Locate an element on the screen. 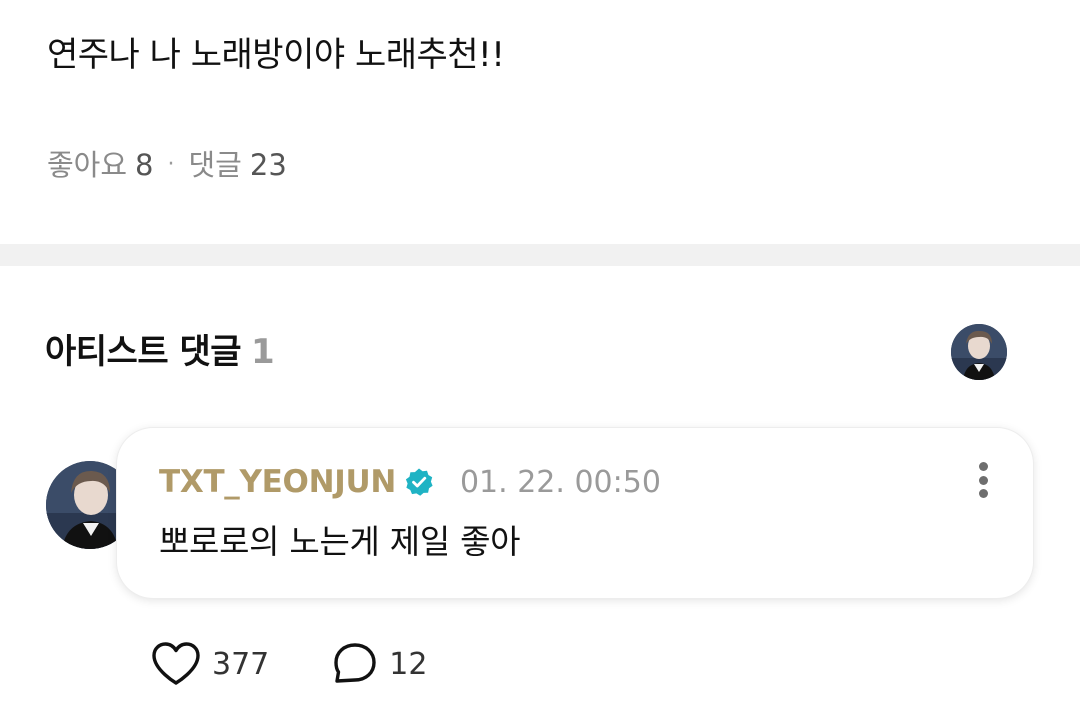  reply-button: 12 is located at coordinates (379, 664).